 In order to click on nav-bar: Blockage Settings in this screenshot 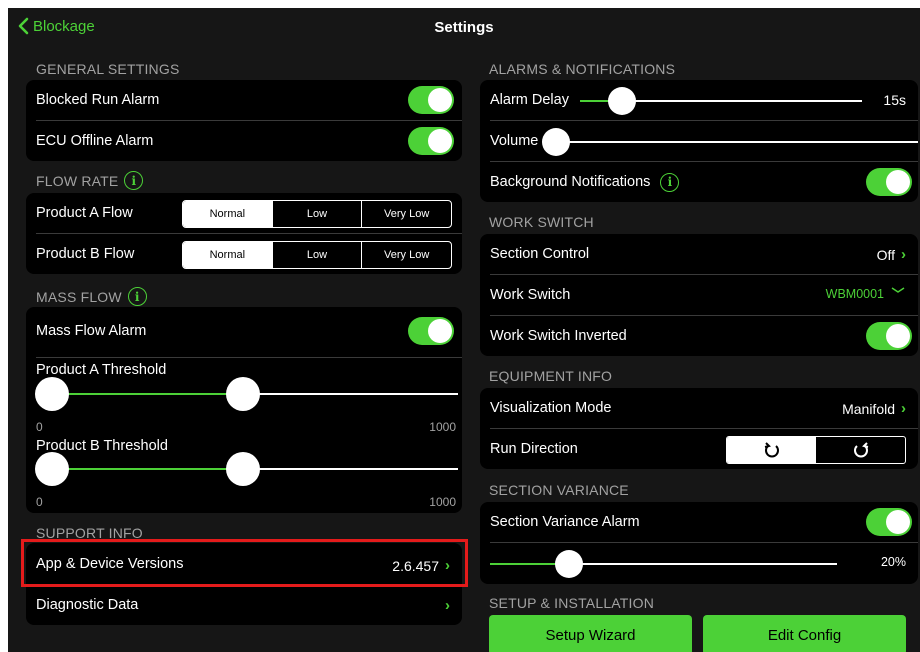, I will do `click(464, 29)`.